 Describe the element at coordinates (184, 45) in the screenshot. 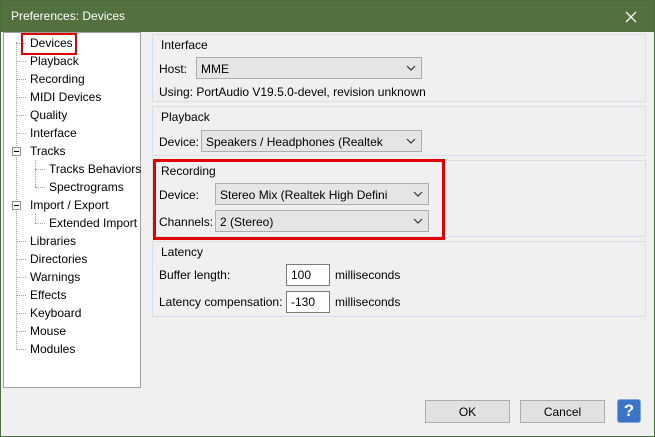

I see `interface-group-title: Interface` at that location.